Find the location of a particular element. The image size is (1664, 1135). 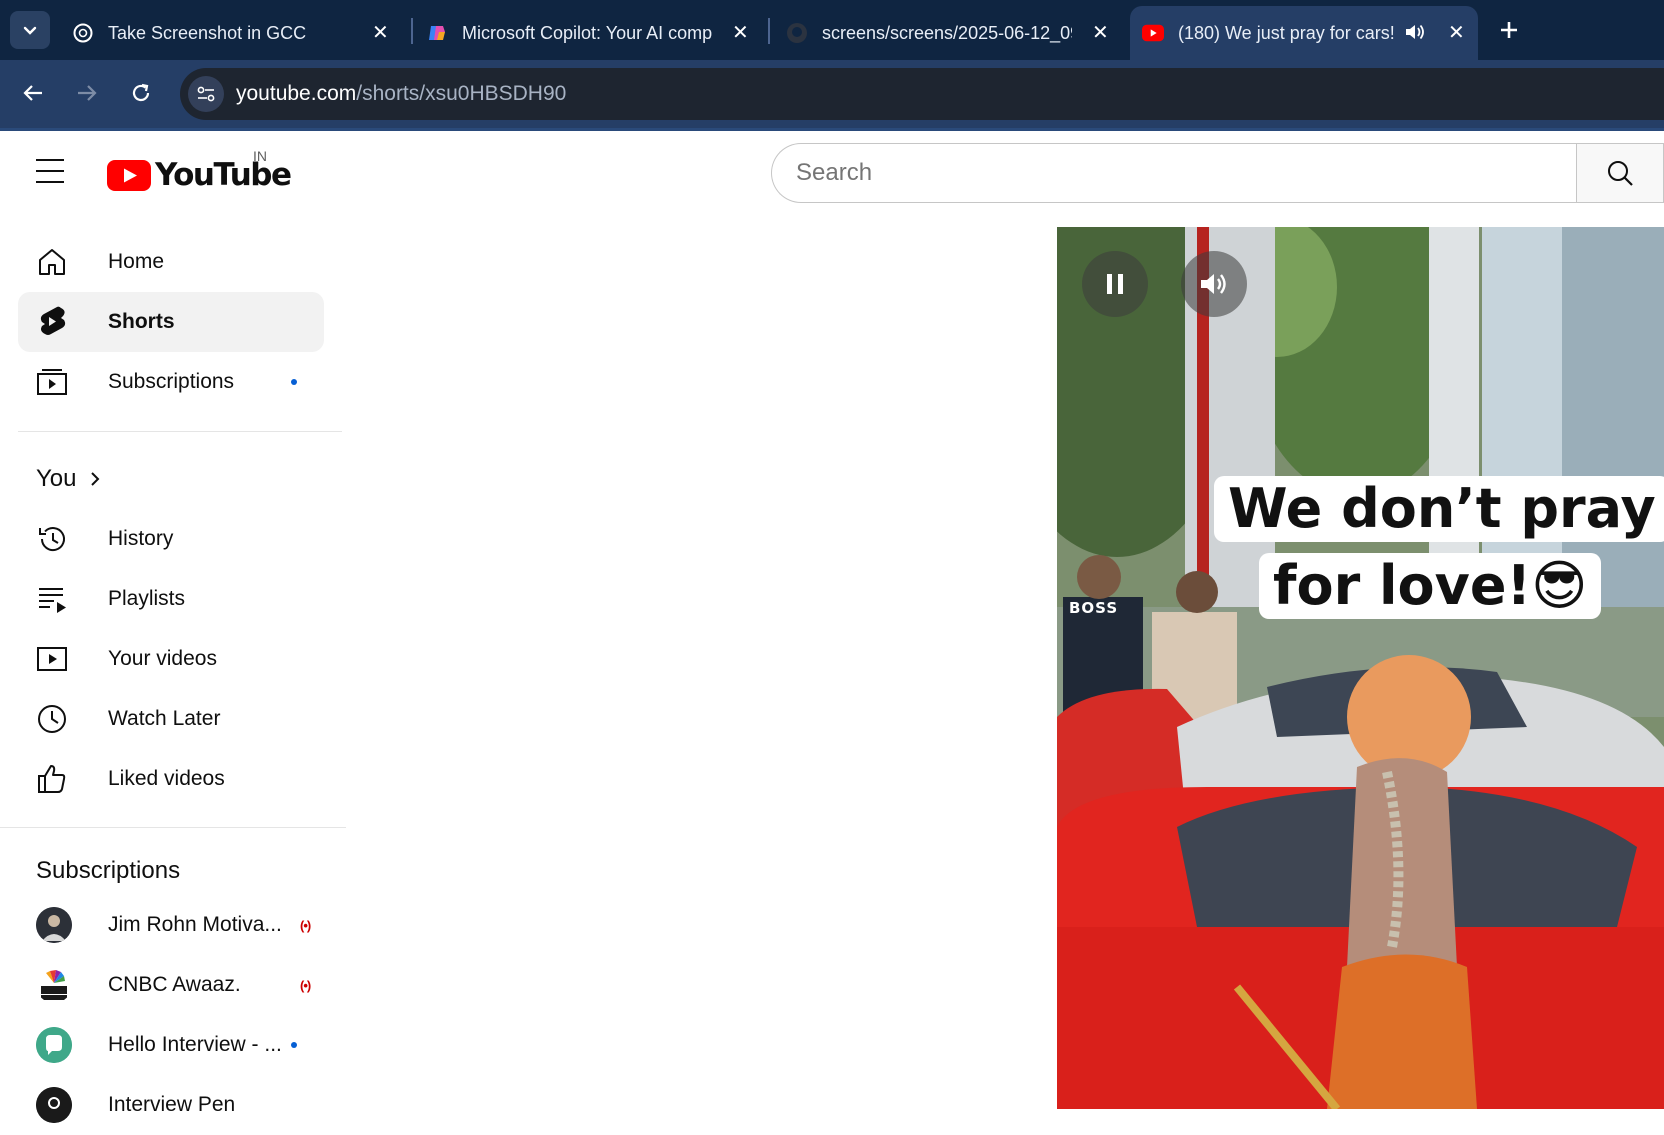

sidebar-item-liked-videos: Liked videos is located at coordinates (171, 779).